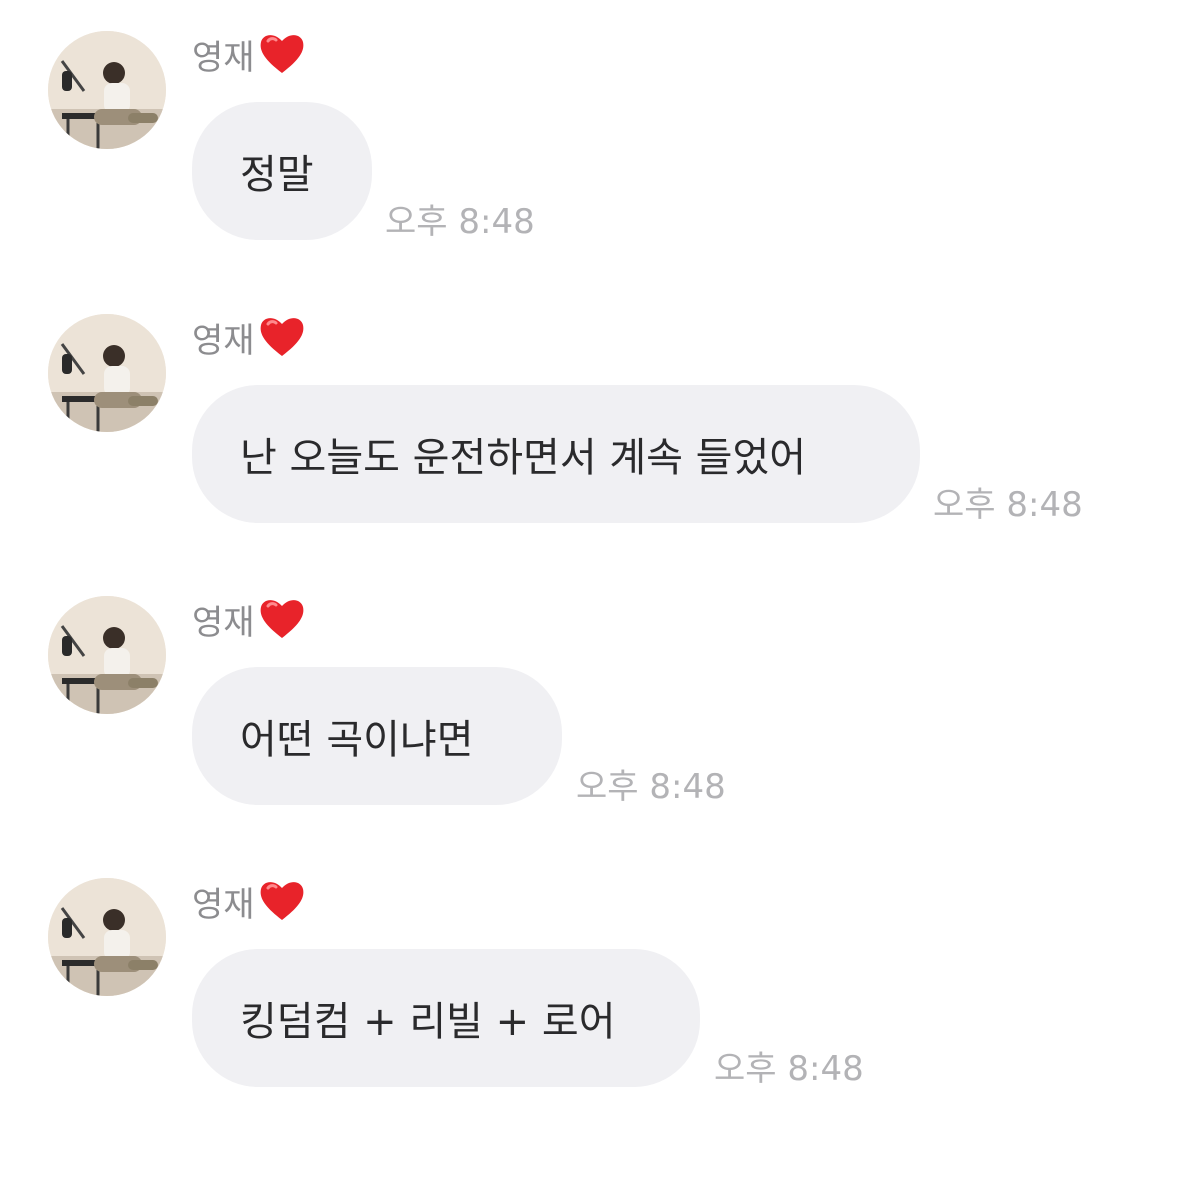  What do you see at coordinates (357, 740) in the screenshot?
I see `message-text: 어떤 곡이냐면` at bounding box center [357, 740].